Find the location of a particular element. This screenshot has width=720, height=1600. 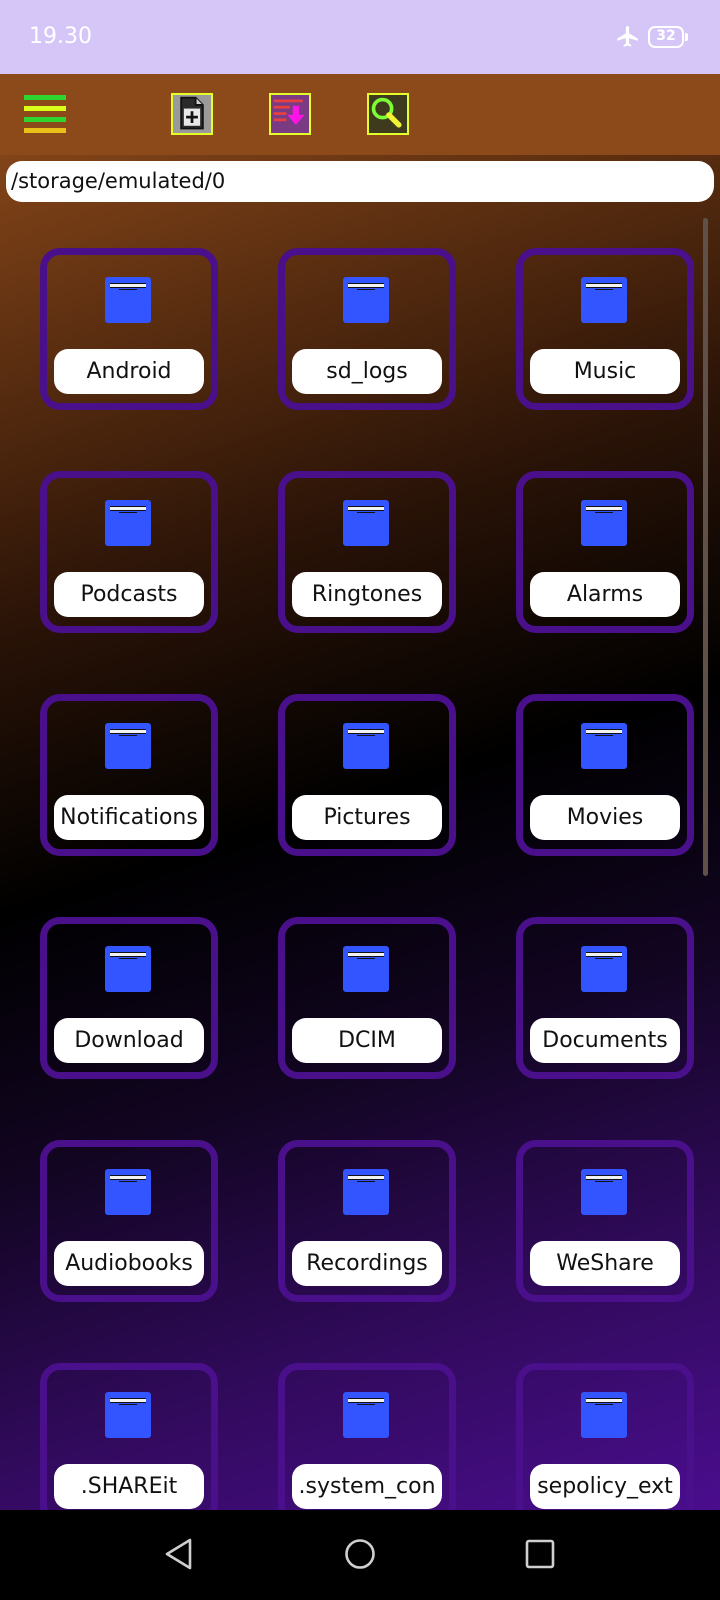

toolbar is located at coordinates (360, 114).